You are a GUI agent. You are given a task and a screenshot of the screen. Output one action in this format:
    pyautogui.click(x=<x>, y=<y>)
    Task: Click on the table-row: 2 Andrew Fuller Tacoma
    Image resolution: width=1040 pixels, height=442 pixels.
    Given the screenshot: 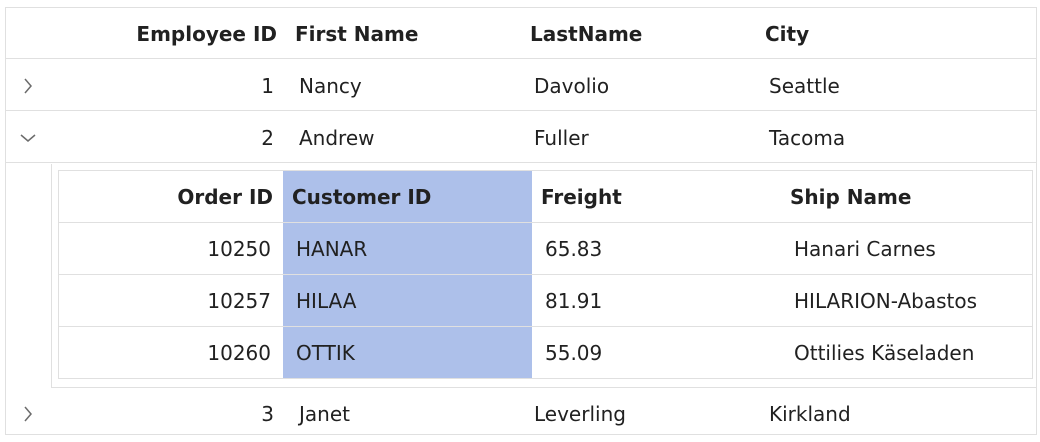 What is the action you would take?
    pyautogui.click(x=521, y=137)
    